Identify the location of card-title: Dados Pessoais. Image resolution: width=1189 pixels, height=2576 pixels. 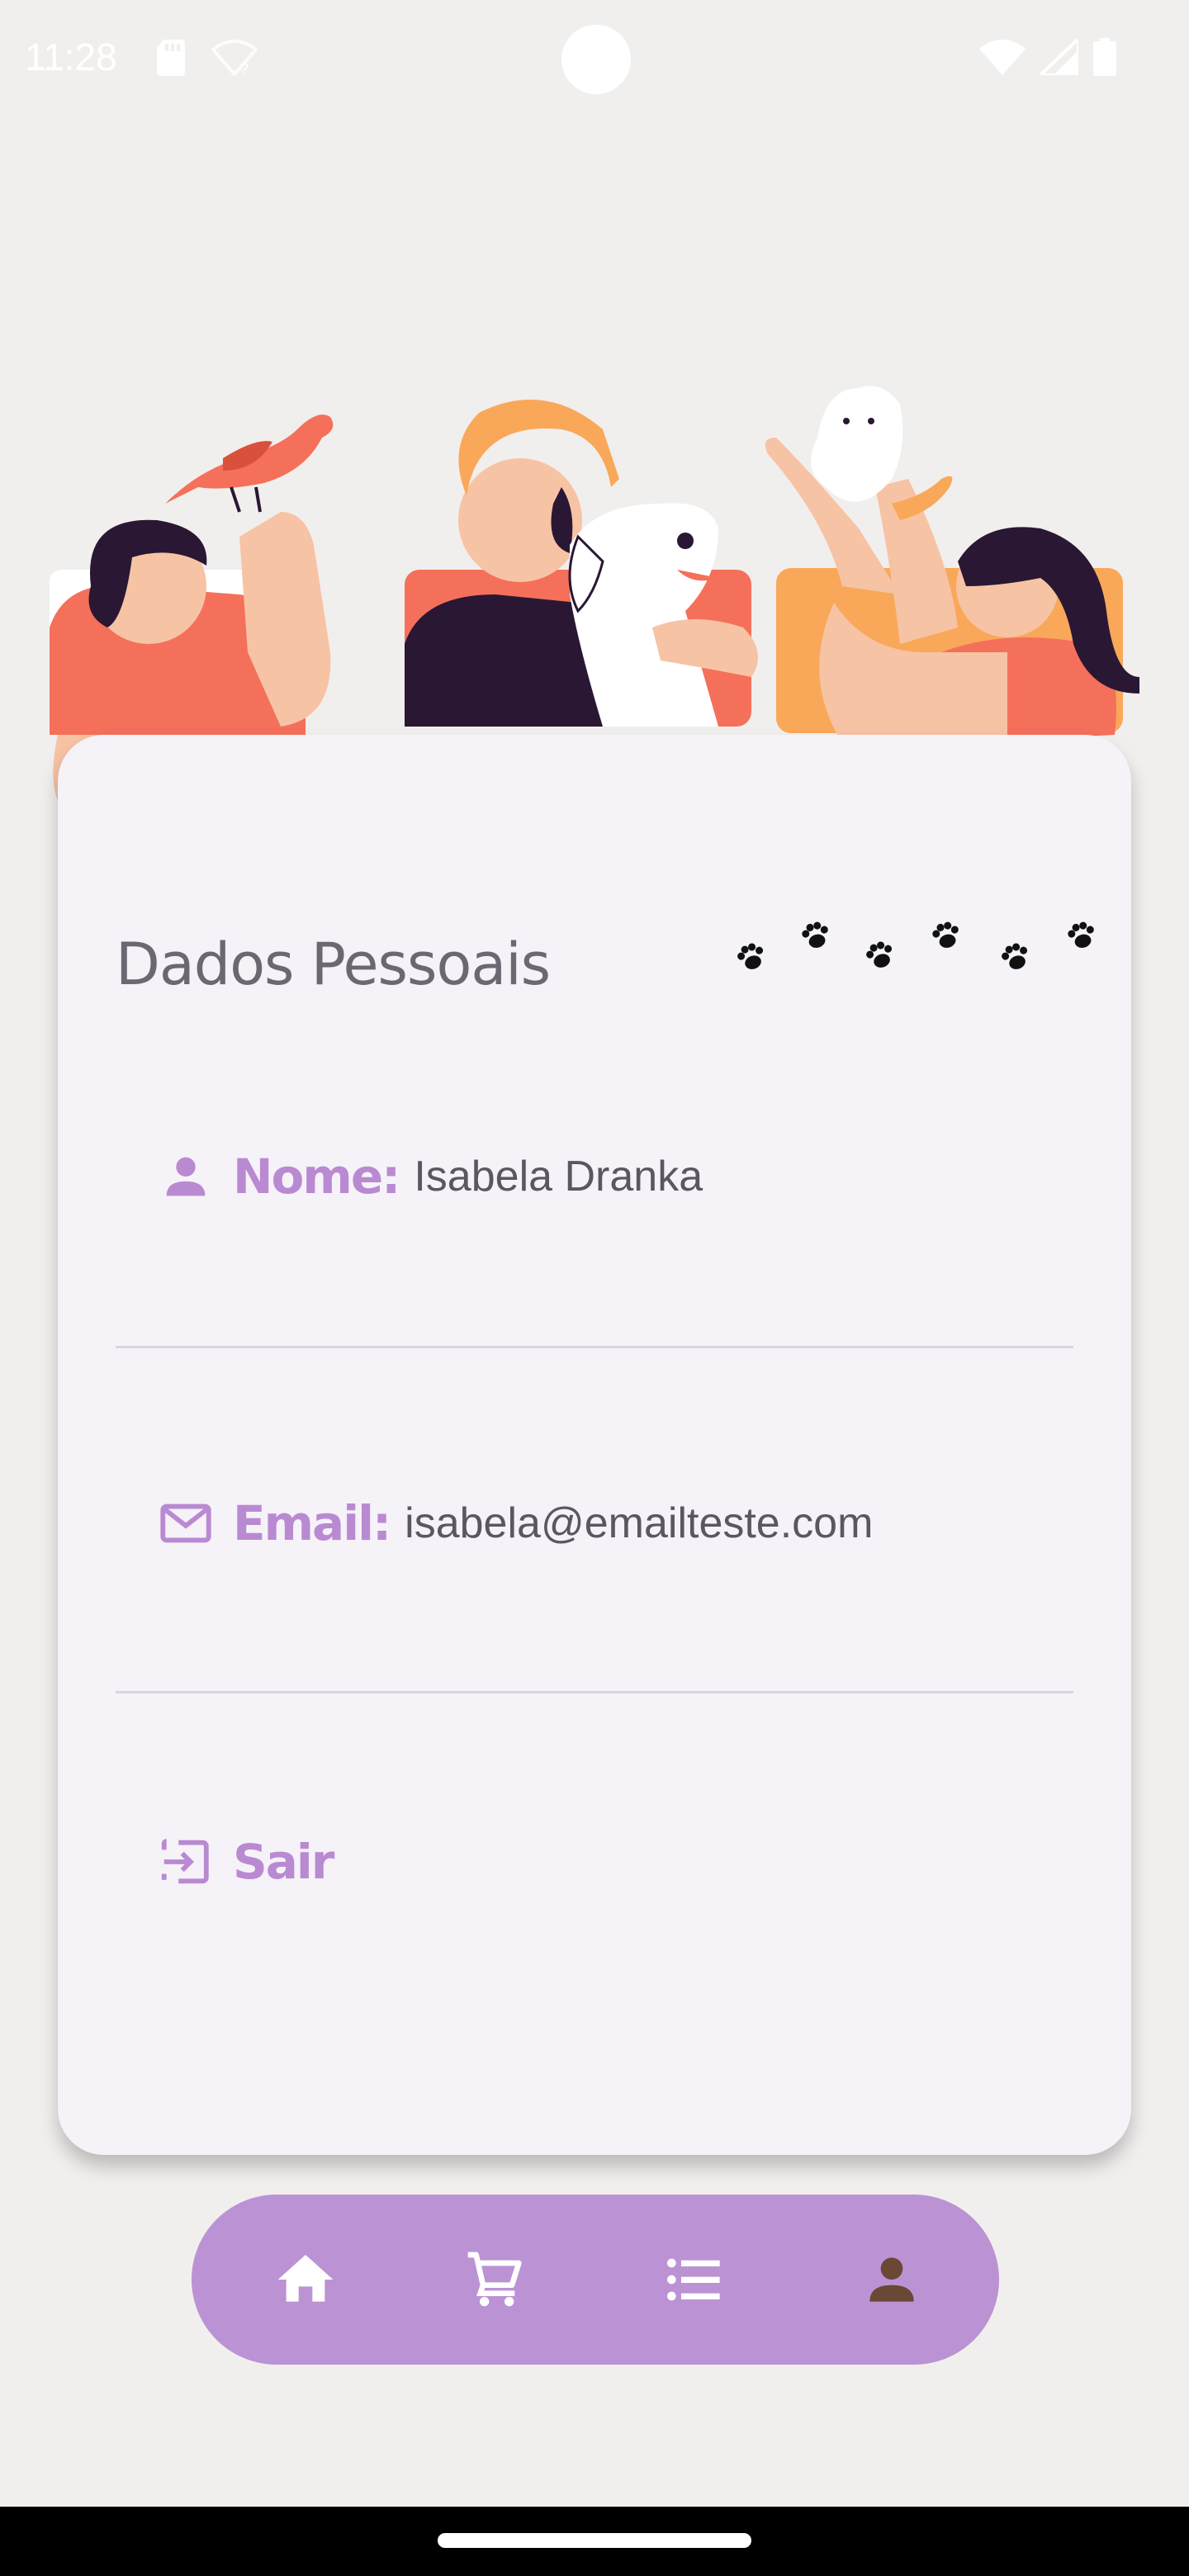
(333, 964).